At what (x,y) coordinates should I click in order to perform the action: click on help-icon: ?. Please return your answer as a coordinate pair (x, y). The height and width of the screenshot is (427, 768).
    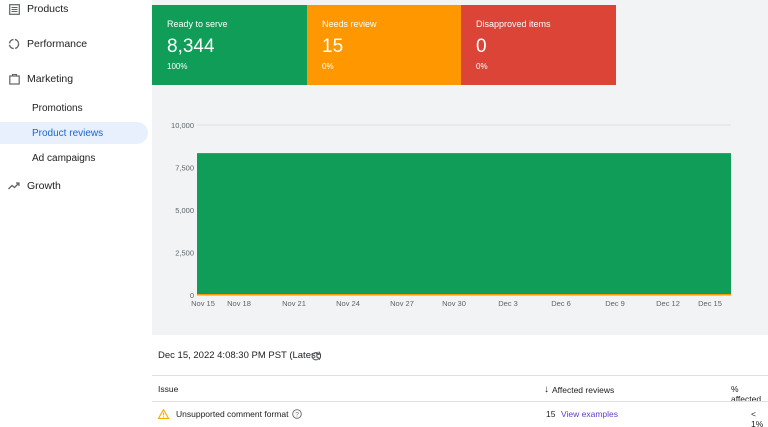
    Looking at the image, I should click on (297, 414).